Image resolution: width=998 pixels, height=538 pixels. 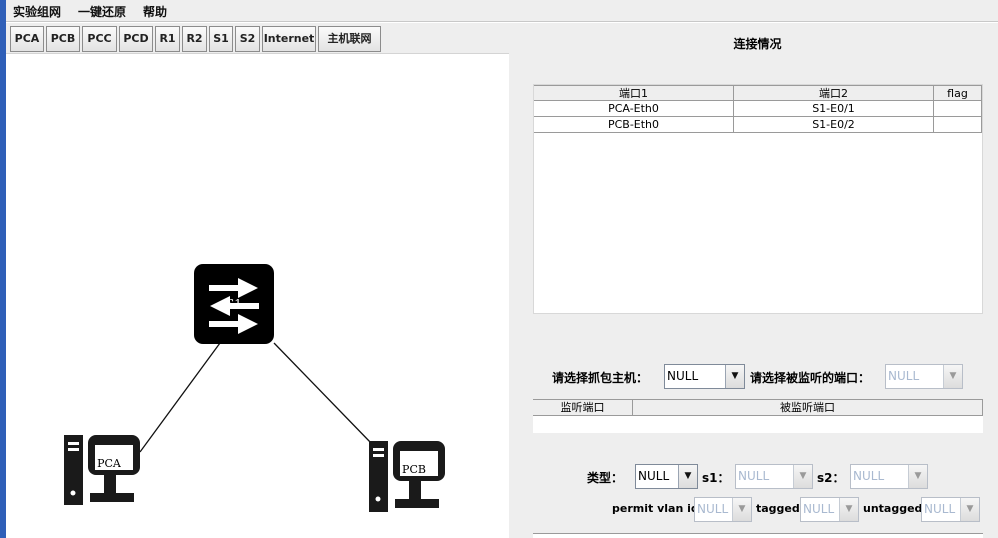 What do you see at coordinates (834, 109) in the screenshot?
I see `table-cell: S1-E0/1` at bounding box center [834, 109].